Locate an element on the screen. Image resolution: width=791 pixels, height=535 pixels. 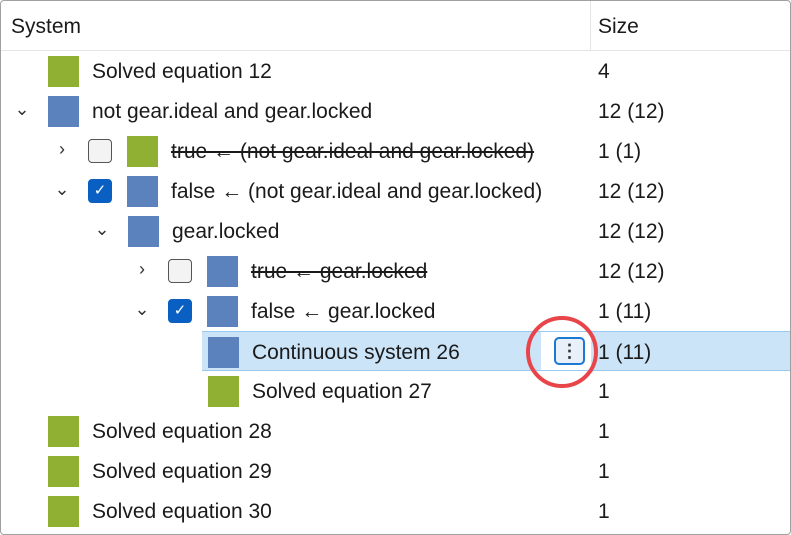
tree-row: › true ← gear.locked 12 (12) is located at coordinates (395, 271).